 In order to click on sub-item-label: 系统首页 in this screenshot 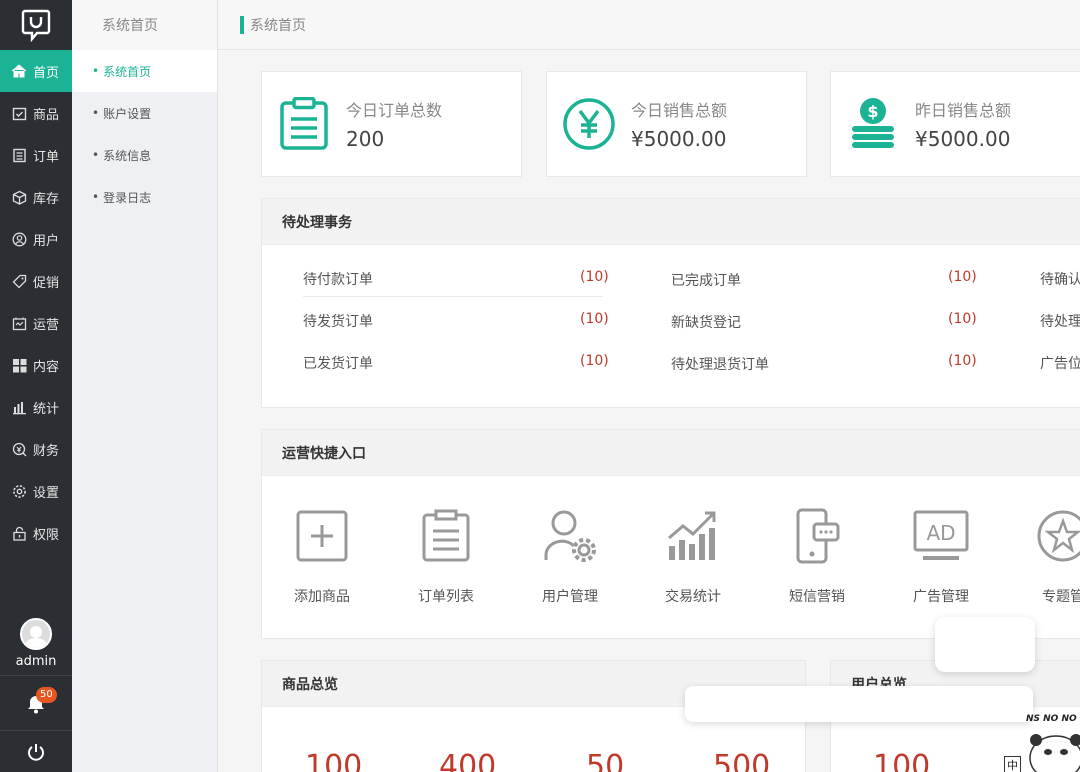, I will do `click(127, 71)`.